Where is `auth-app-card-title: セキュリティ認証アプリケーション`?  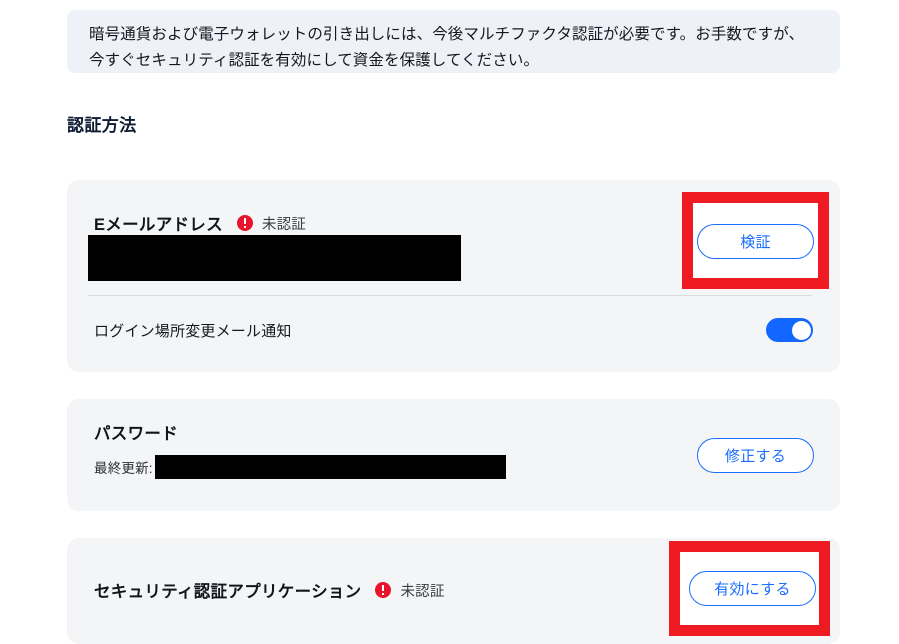 auth-app-card-title: セキュリティ認証アプリケーション is located at coordinates (228, 592).